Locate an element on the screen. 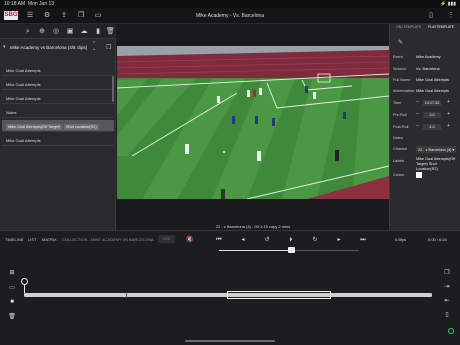  page-title: Mike Academy - Vs. Barcelona is located at coordinates (230, 16).